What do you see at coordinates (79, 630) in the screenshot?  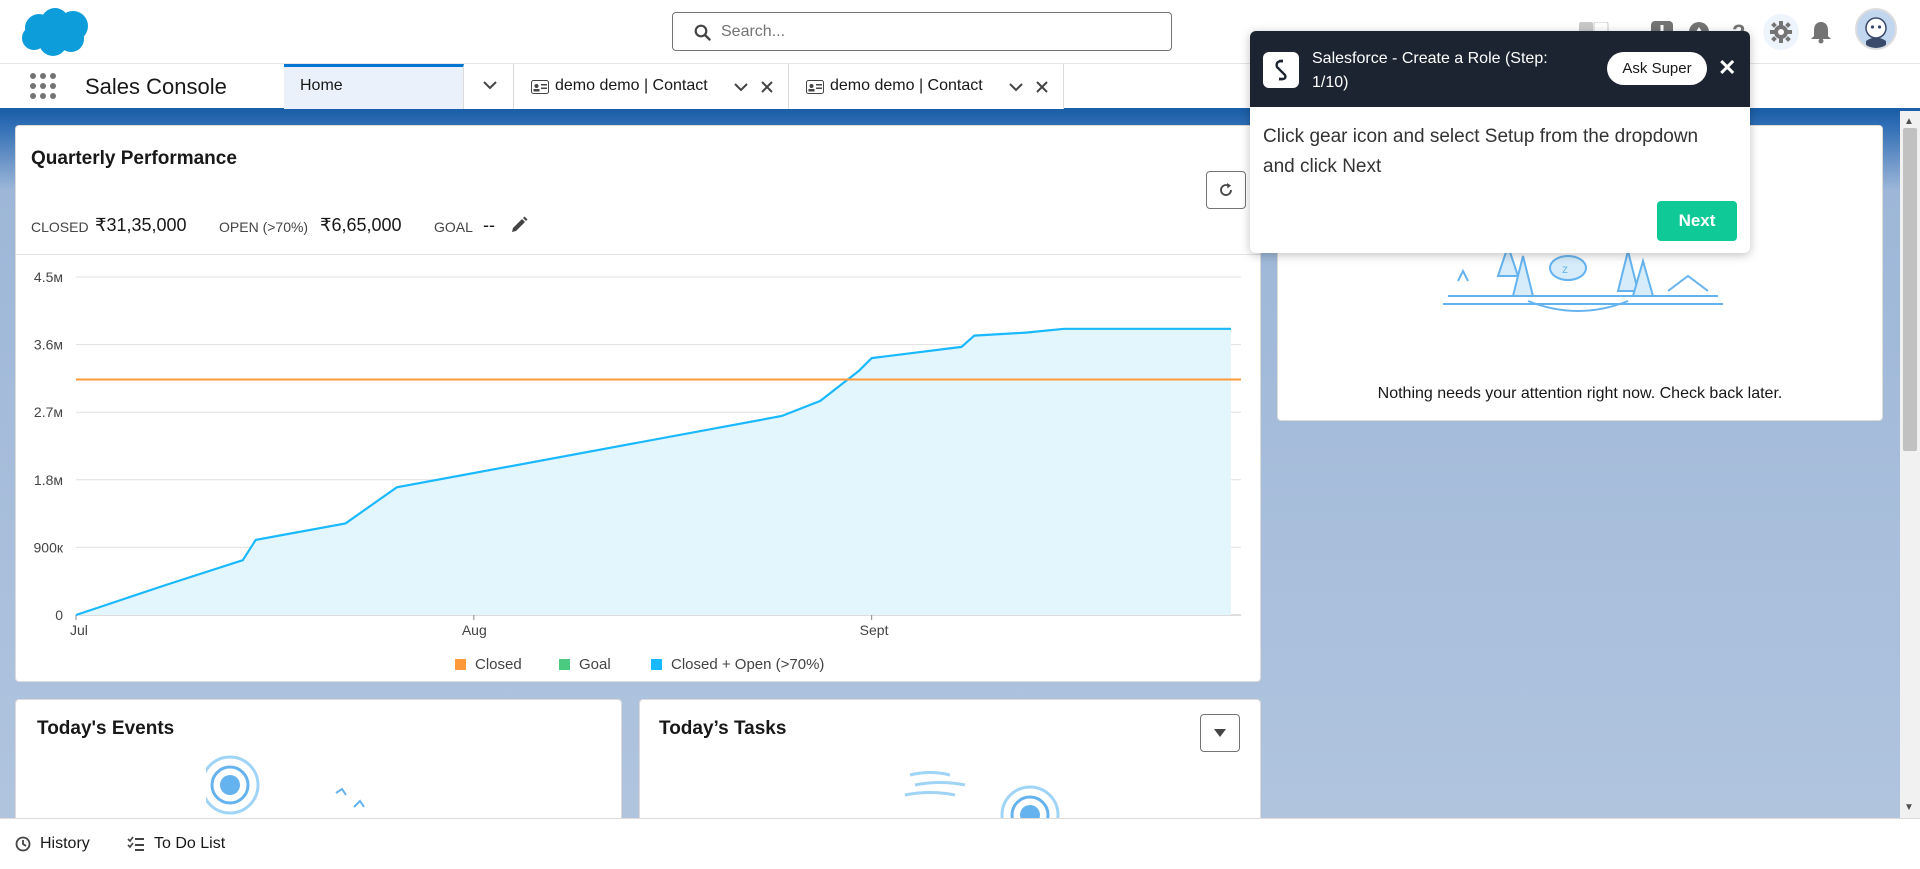 I see `x-tick-label: Jul` at bounding box center [79, 630].